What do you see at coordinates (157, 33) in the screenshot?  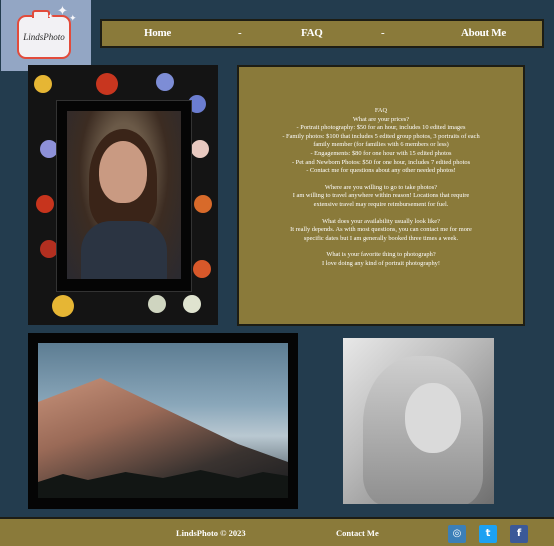 I see `nav-home-link: Home` at bounding box center [157, 33].